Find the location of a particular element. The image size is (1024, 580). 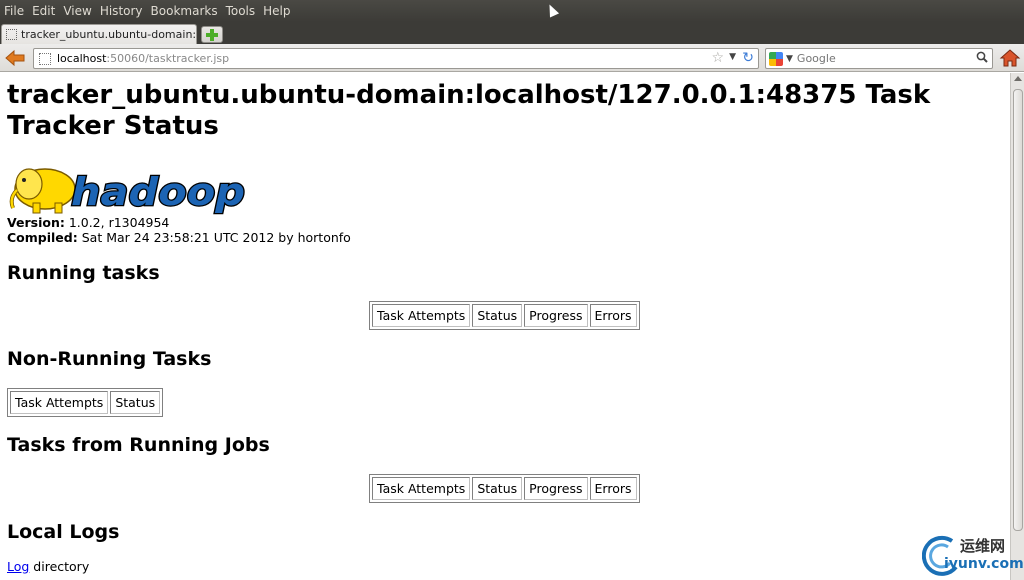

back-arrow-icon is located at coordinates (15, 58).